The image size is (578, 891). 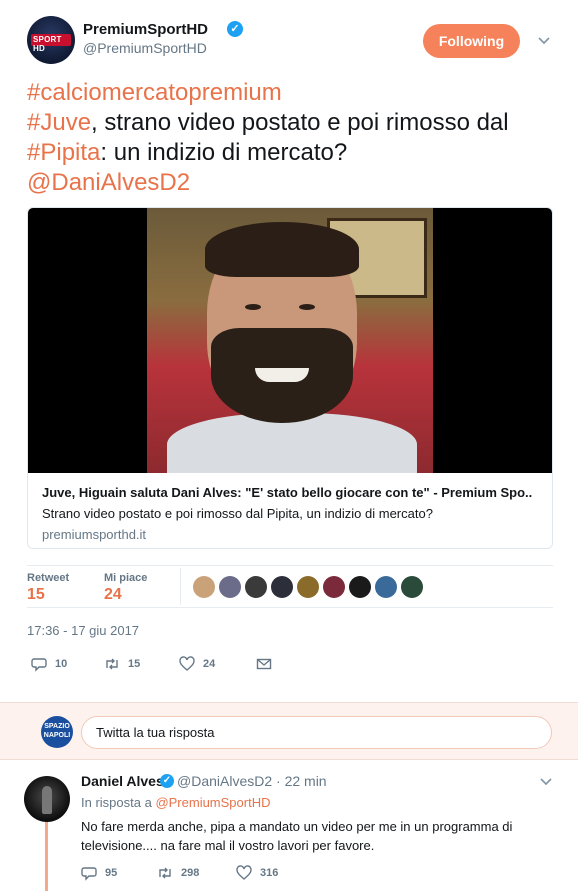 What do you see at coordinates (59, 122) in the screenshot?
I see `hashtag-link: #Juve` at bounding box center [59, 122].